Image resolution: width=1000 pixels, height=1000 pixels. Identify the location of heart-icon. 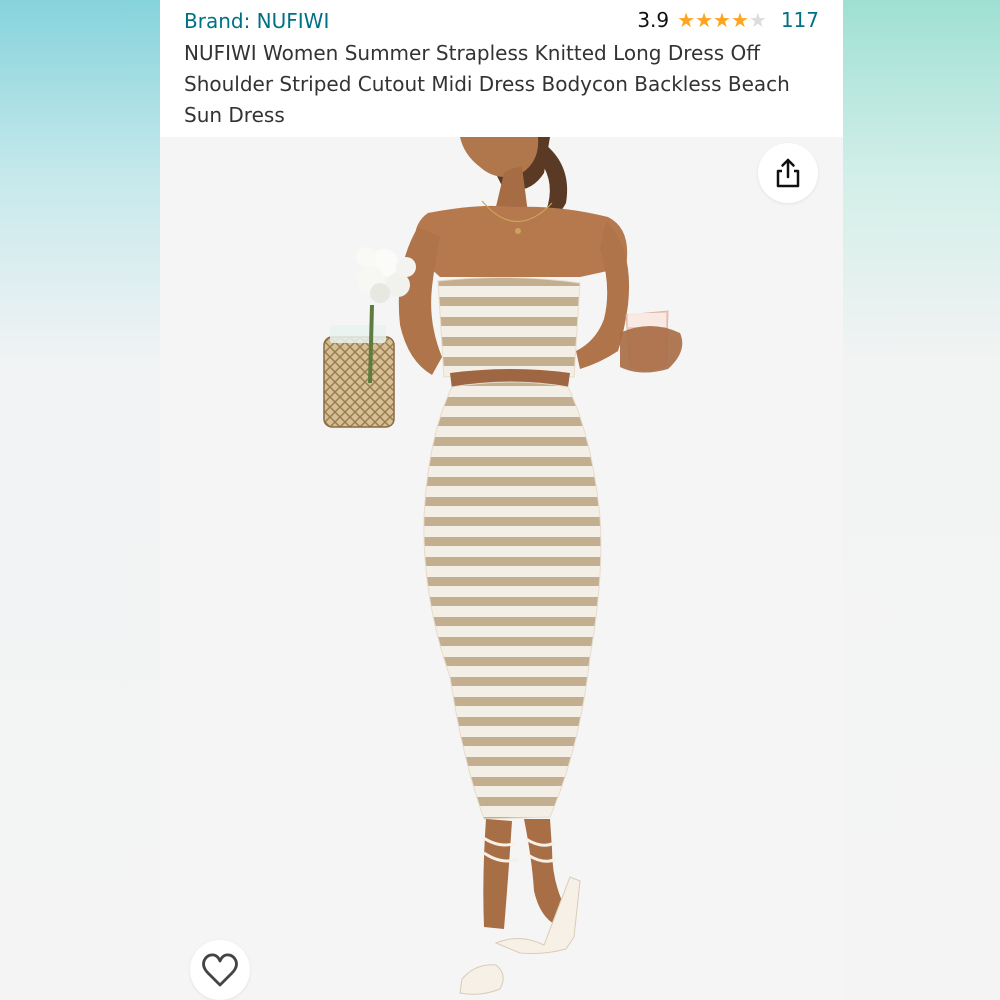
(220, 970).